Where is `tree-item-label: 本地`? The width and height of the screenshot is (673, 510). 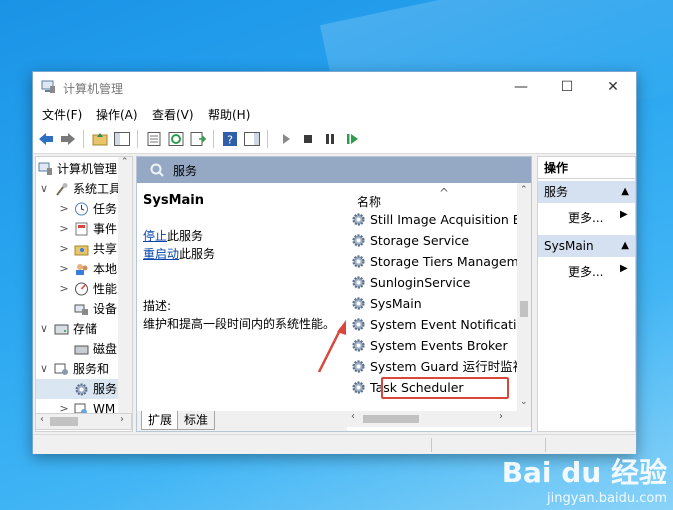 tree-item-label: 本地 is located at coordinates (105, 269).